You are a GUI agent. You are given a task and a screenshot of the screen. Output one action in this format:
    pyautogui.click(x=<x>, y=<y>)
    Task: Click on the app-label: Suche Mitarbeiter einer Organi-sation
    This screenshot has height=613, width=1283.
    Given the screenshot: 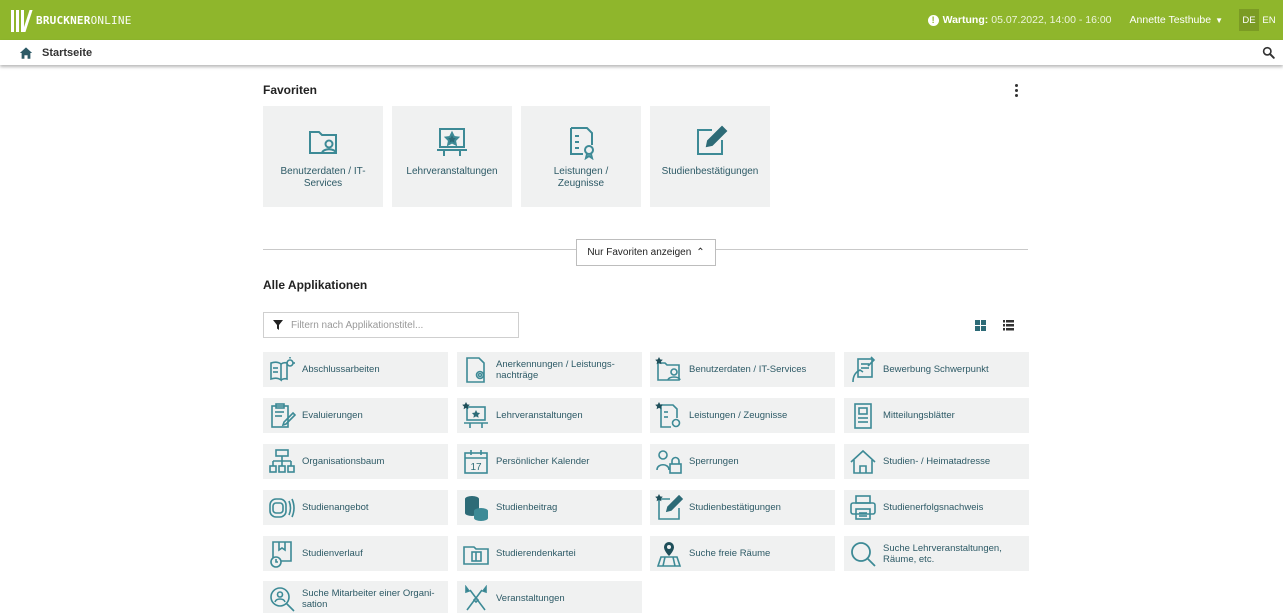 What is the action you would take?
    pyautogui.click(x=368, y=598)
    